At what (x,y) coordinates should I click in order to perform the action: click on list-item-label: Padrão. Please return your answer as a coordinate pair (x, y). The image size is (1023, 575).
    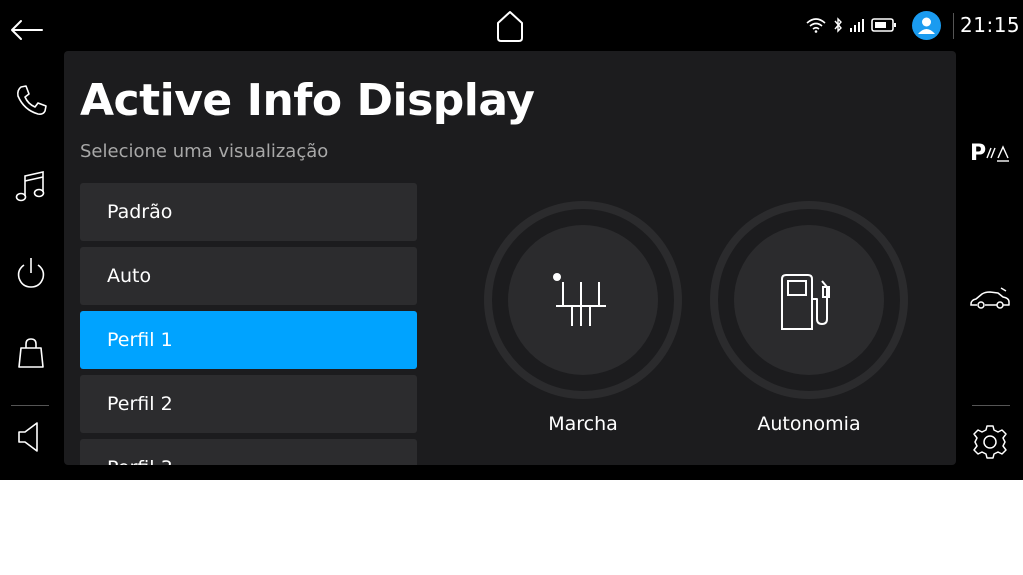
    Looking at the image, I should click on (140, 212).